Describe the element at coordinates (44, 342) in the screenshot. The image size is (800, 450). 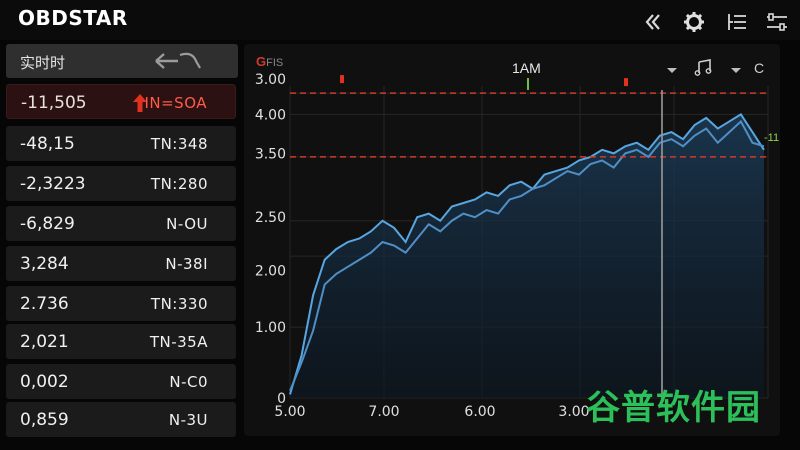
I see `item-value: 2,021` at that location.